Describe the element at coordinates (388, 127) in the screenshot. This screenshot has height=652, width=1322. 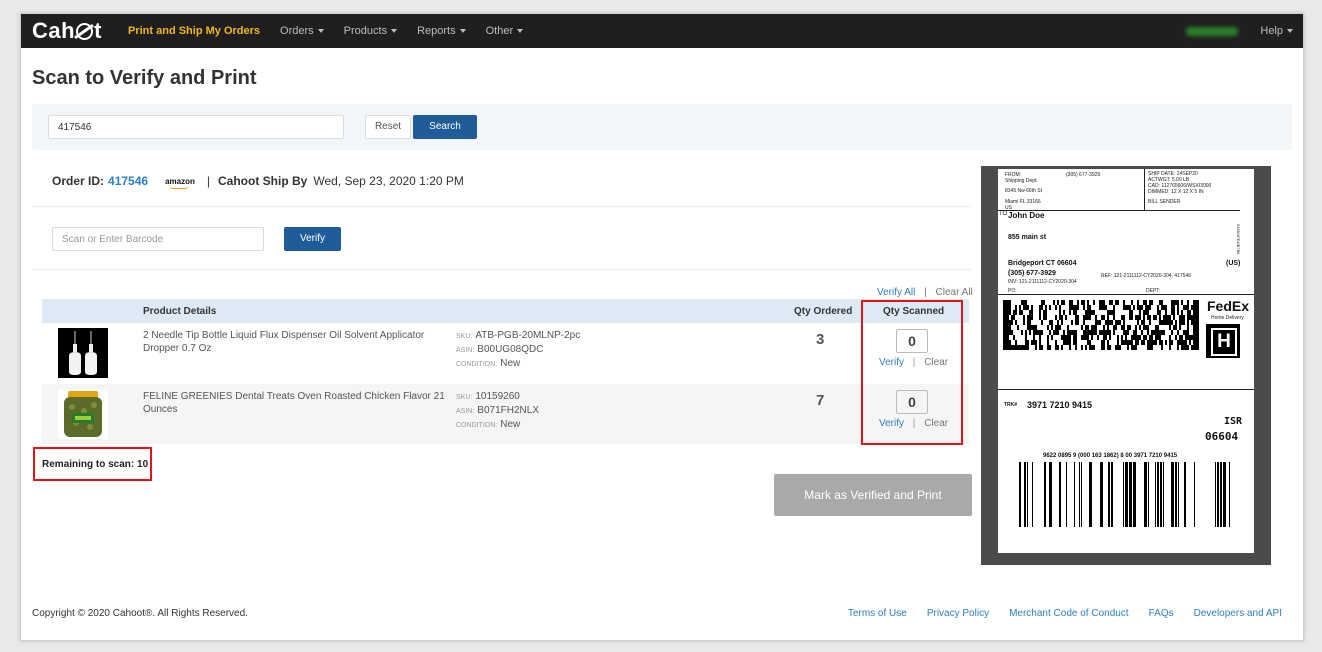
I see `reset-button: Reset` at that location.